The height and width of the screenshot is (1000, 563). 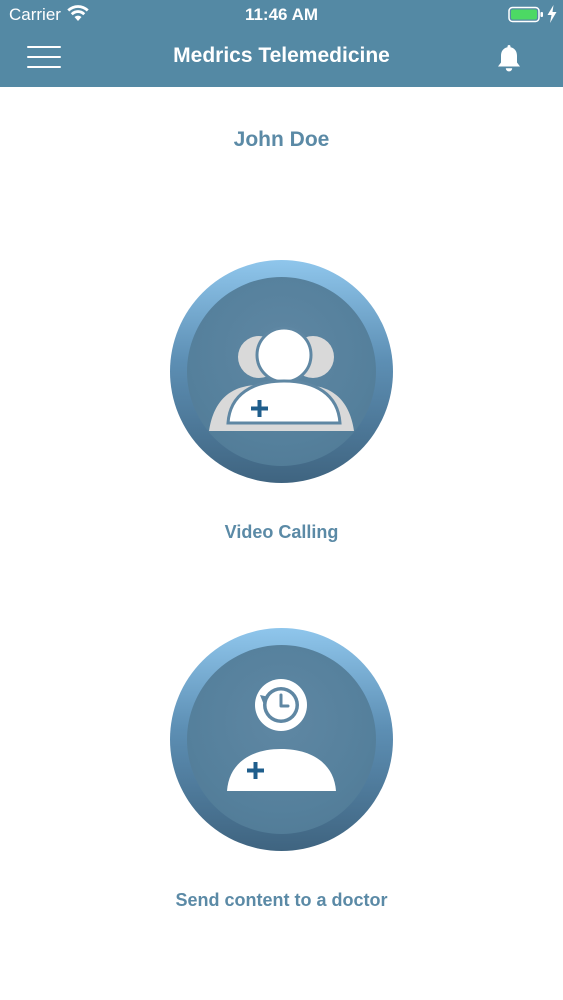 What do you see at coordinates (552, 14) in the screenshot?
I see `charging-bolt-icon` at bounding box center [552, 14].